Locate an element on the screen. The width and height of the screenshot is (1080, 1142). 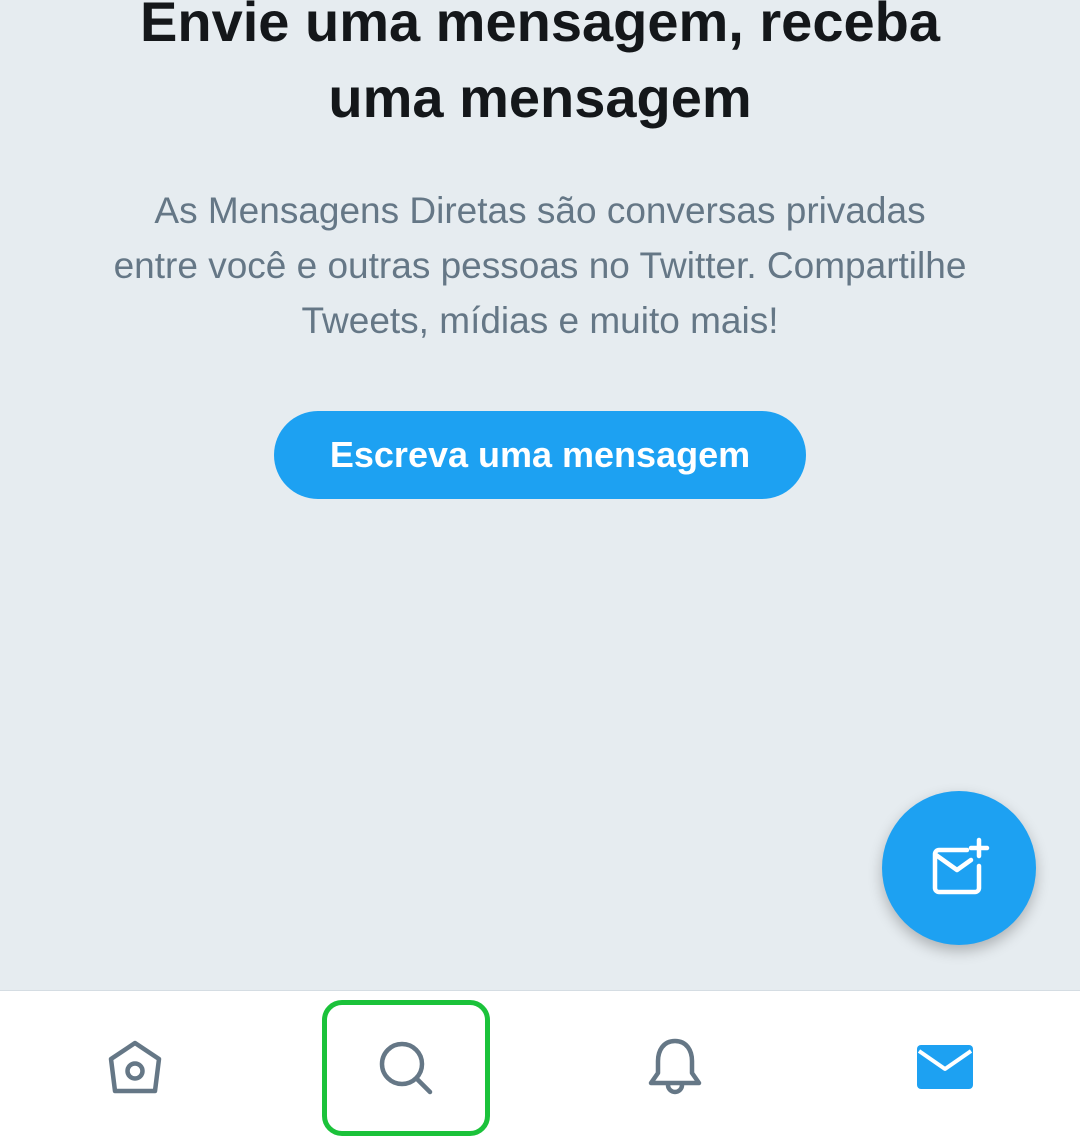
description-line: Tweets, mídias e muito mais! is located at coordinates (540, 320).